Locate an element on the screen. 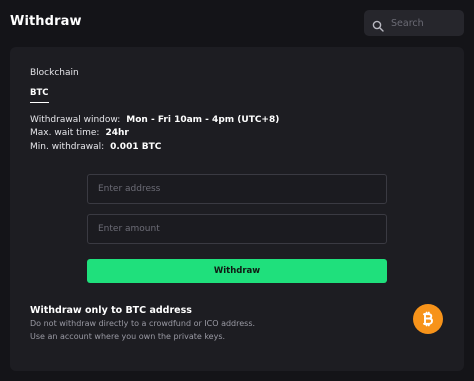 Image resolution: width=474 pixels, height=381 pixels. top-bar: Withdraw is located at coordinates (237, 23).